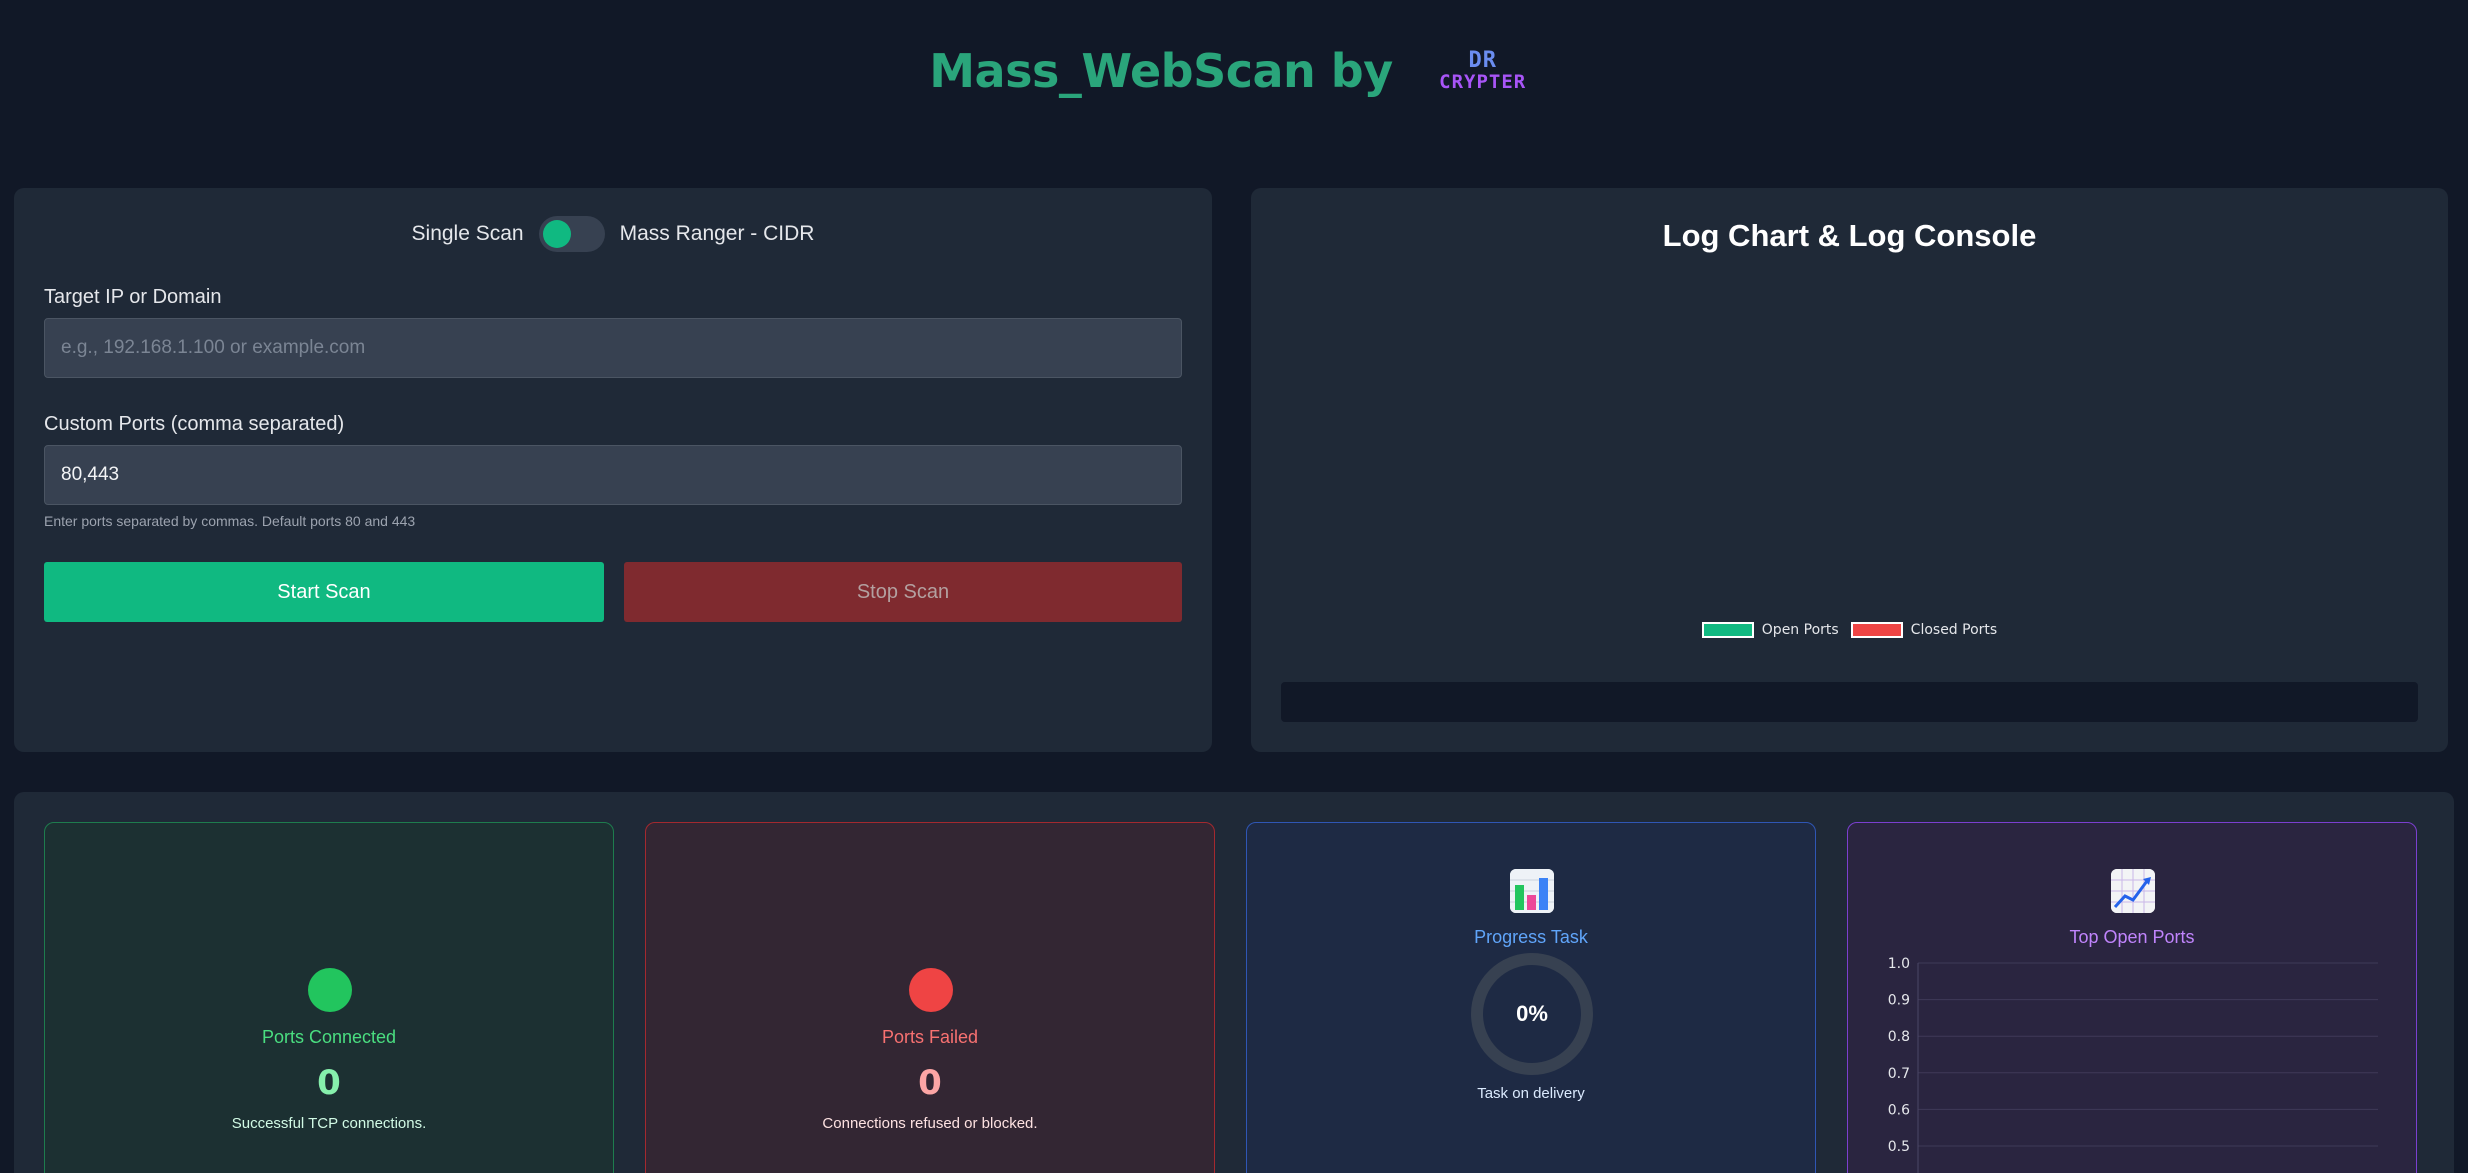  I want to click on progress-percent: 0%, so click(1532, 1013).